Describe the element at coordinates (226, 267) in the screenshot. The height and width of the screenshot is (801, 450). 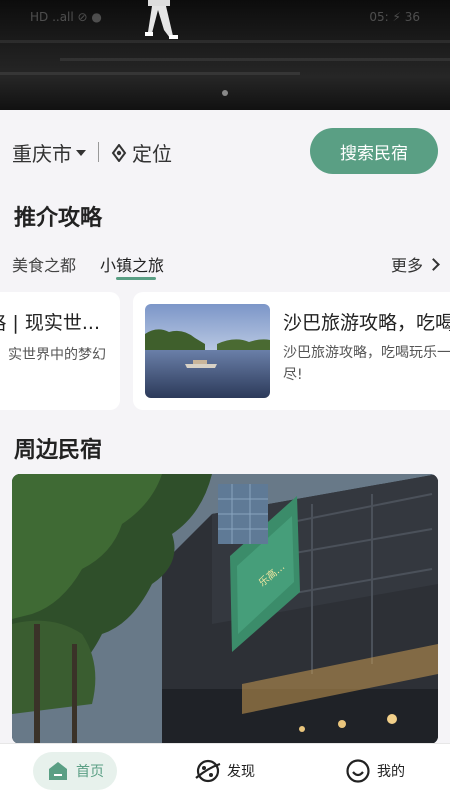
I see `guide-tabs: 美食之都 小镇之旅 更多` at that location.